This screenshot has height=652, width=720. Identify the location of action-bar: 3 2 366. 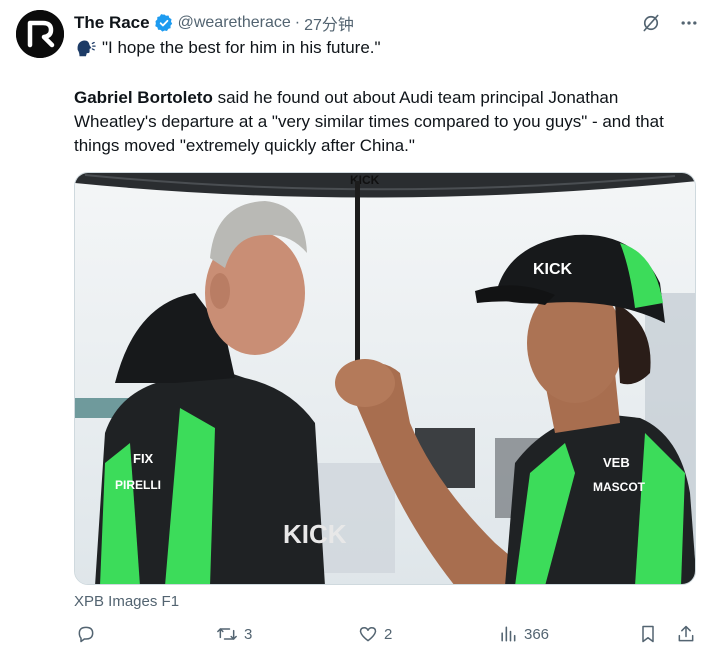
(387, 638).